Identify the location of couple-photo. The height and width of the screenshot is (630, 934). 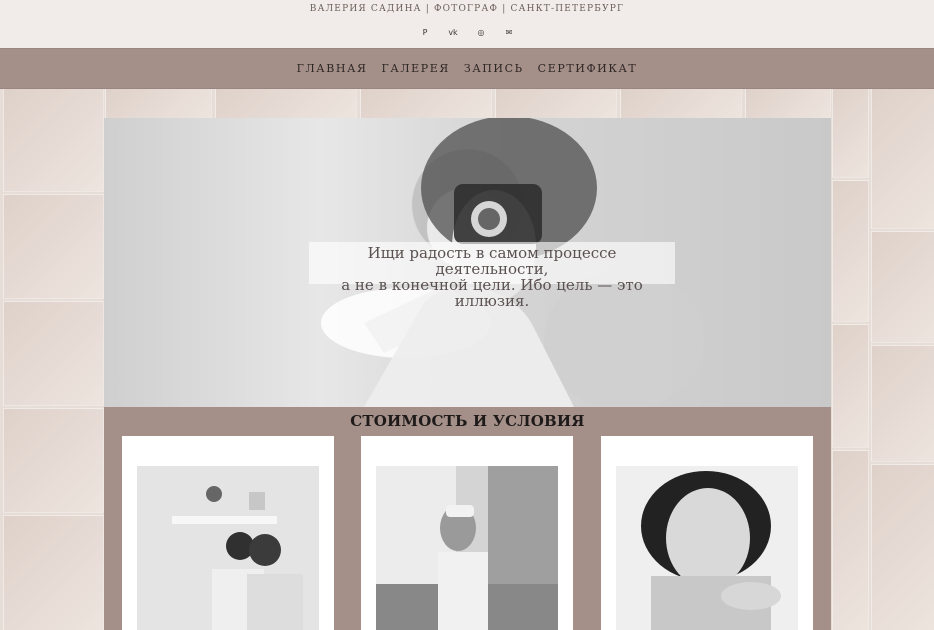
(228, 548).